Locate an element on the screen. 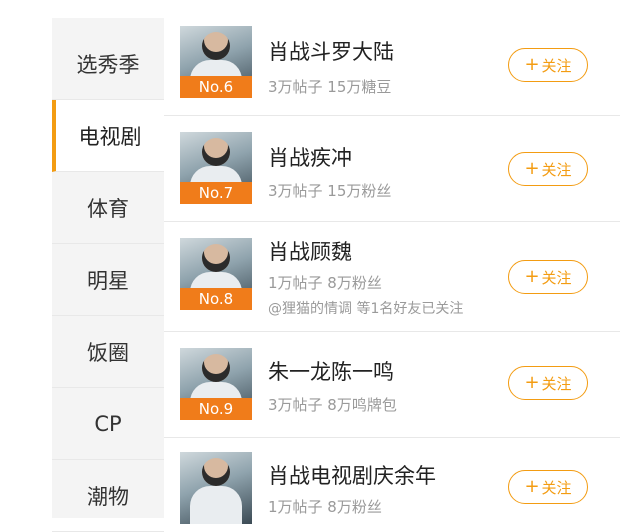 This screenshot has height=532, width=620. item-stats: 3万帖子 8万鸣牌包 is located at coordinates (332, 405).